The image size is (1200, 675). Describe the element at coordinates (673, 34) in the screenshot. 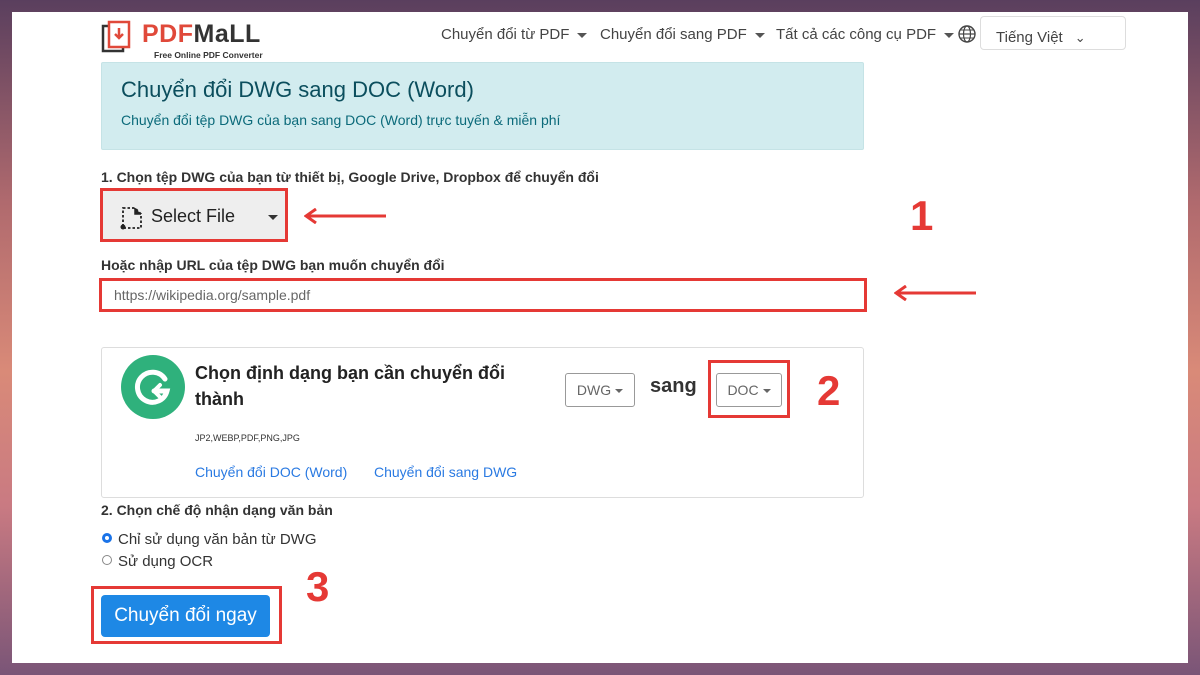

I see `nav-item-label: Chuyển đổi sang PDF` at that location.